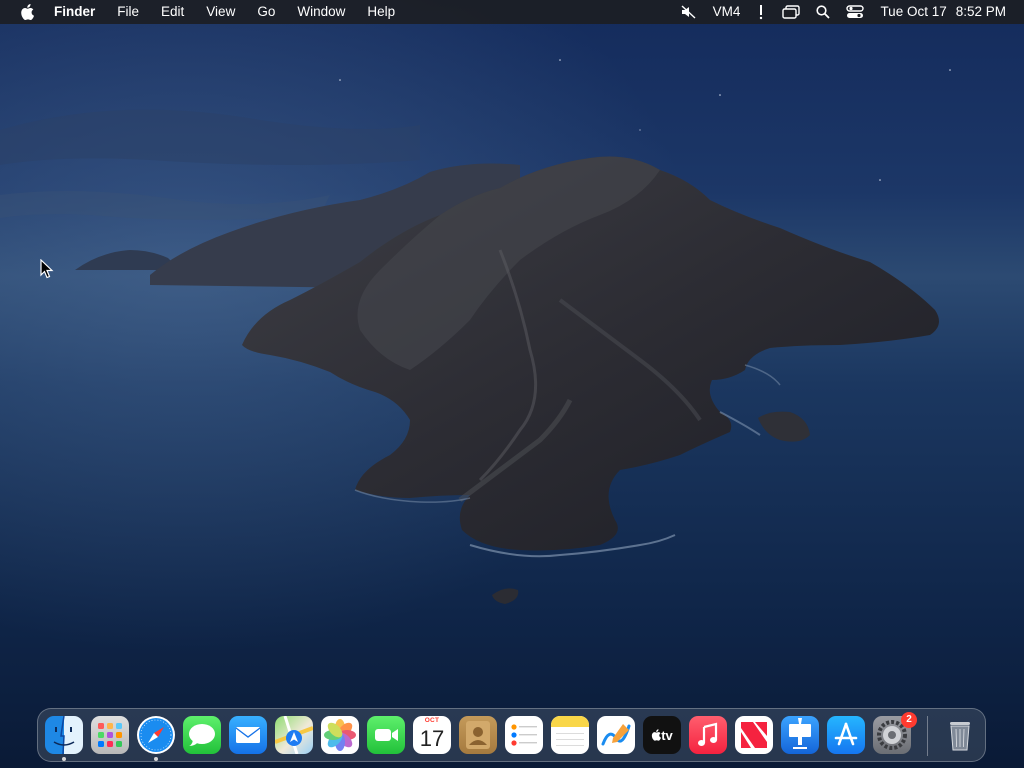  Describe the element at coordinates (927, 736) in the screenshot. I see `dock-separator` at that location.